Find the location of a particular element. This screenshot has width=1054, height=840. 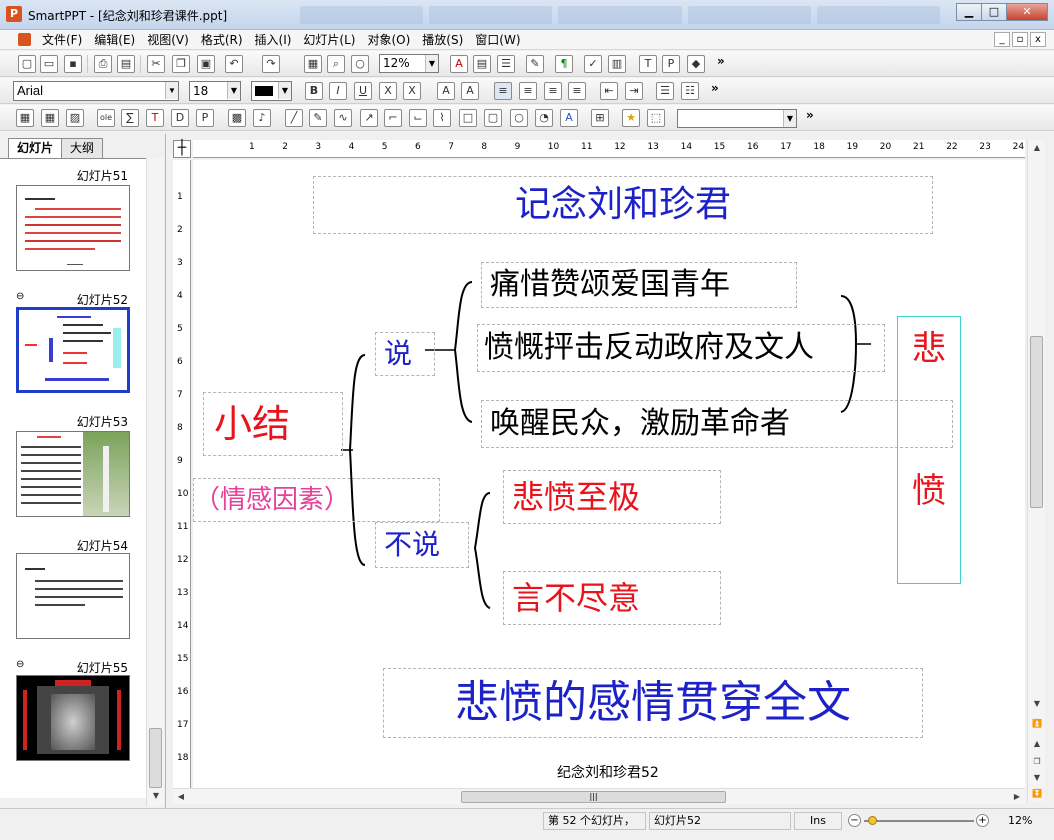

text-box-icon: T is located at coordinates (648, 64).